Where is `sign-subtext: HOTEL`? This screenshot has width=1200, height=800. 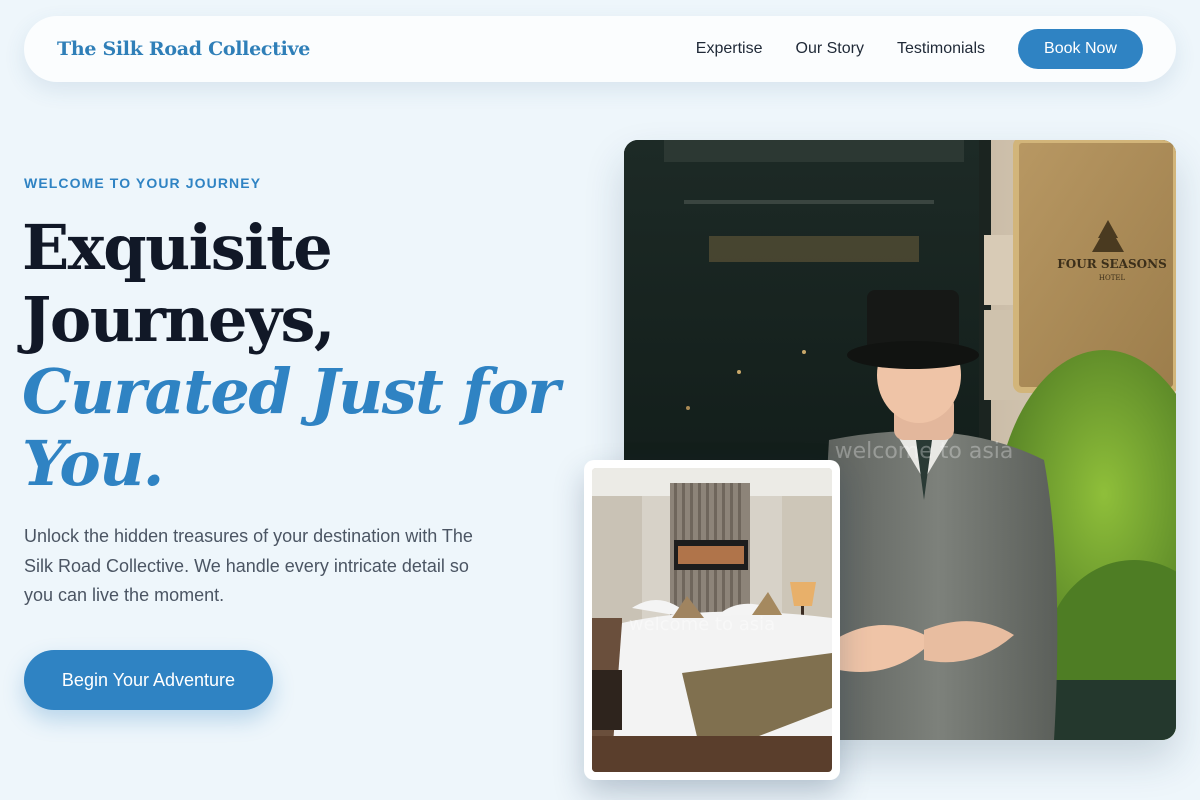
sign-subtext: HOTEL is located at coordinates (1112, 278).